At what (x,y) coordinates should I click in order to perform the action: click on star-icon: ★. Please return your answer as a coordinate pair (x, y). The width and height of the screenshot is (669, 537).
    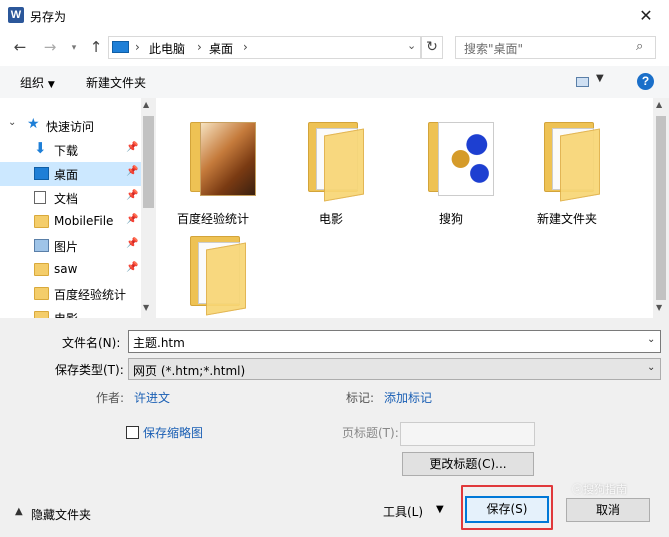
    Looking at the image, I should click on (33, 124).